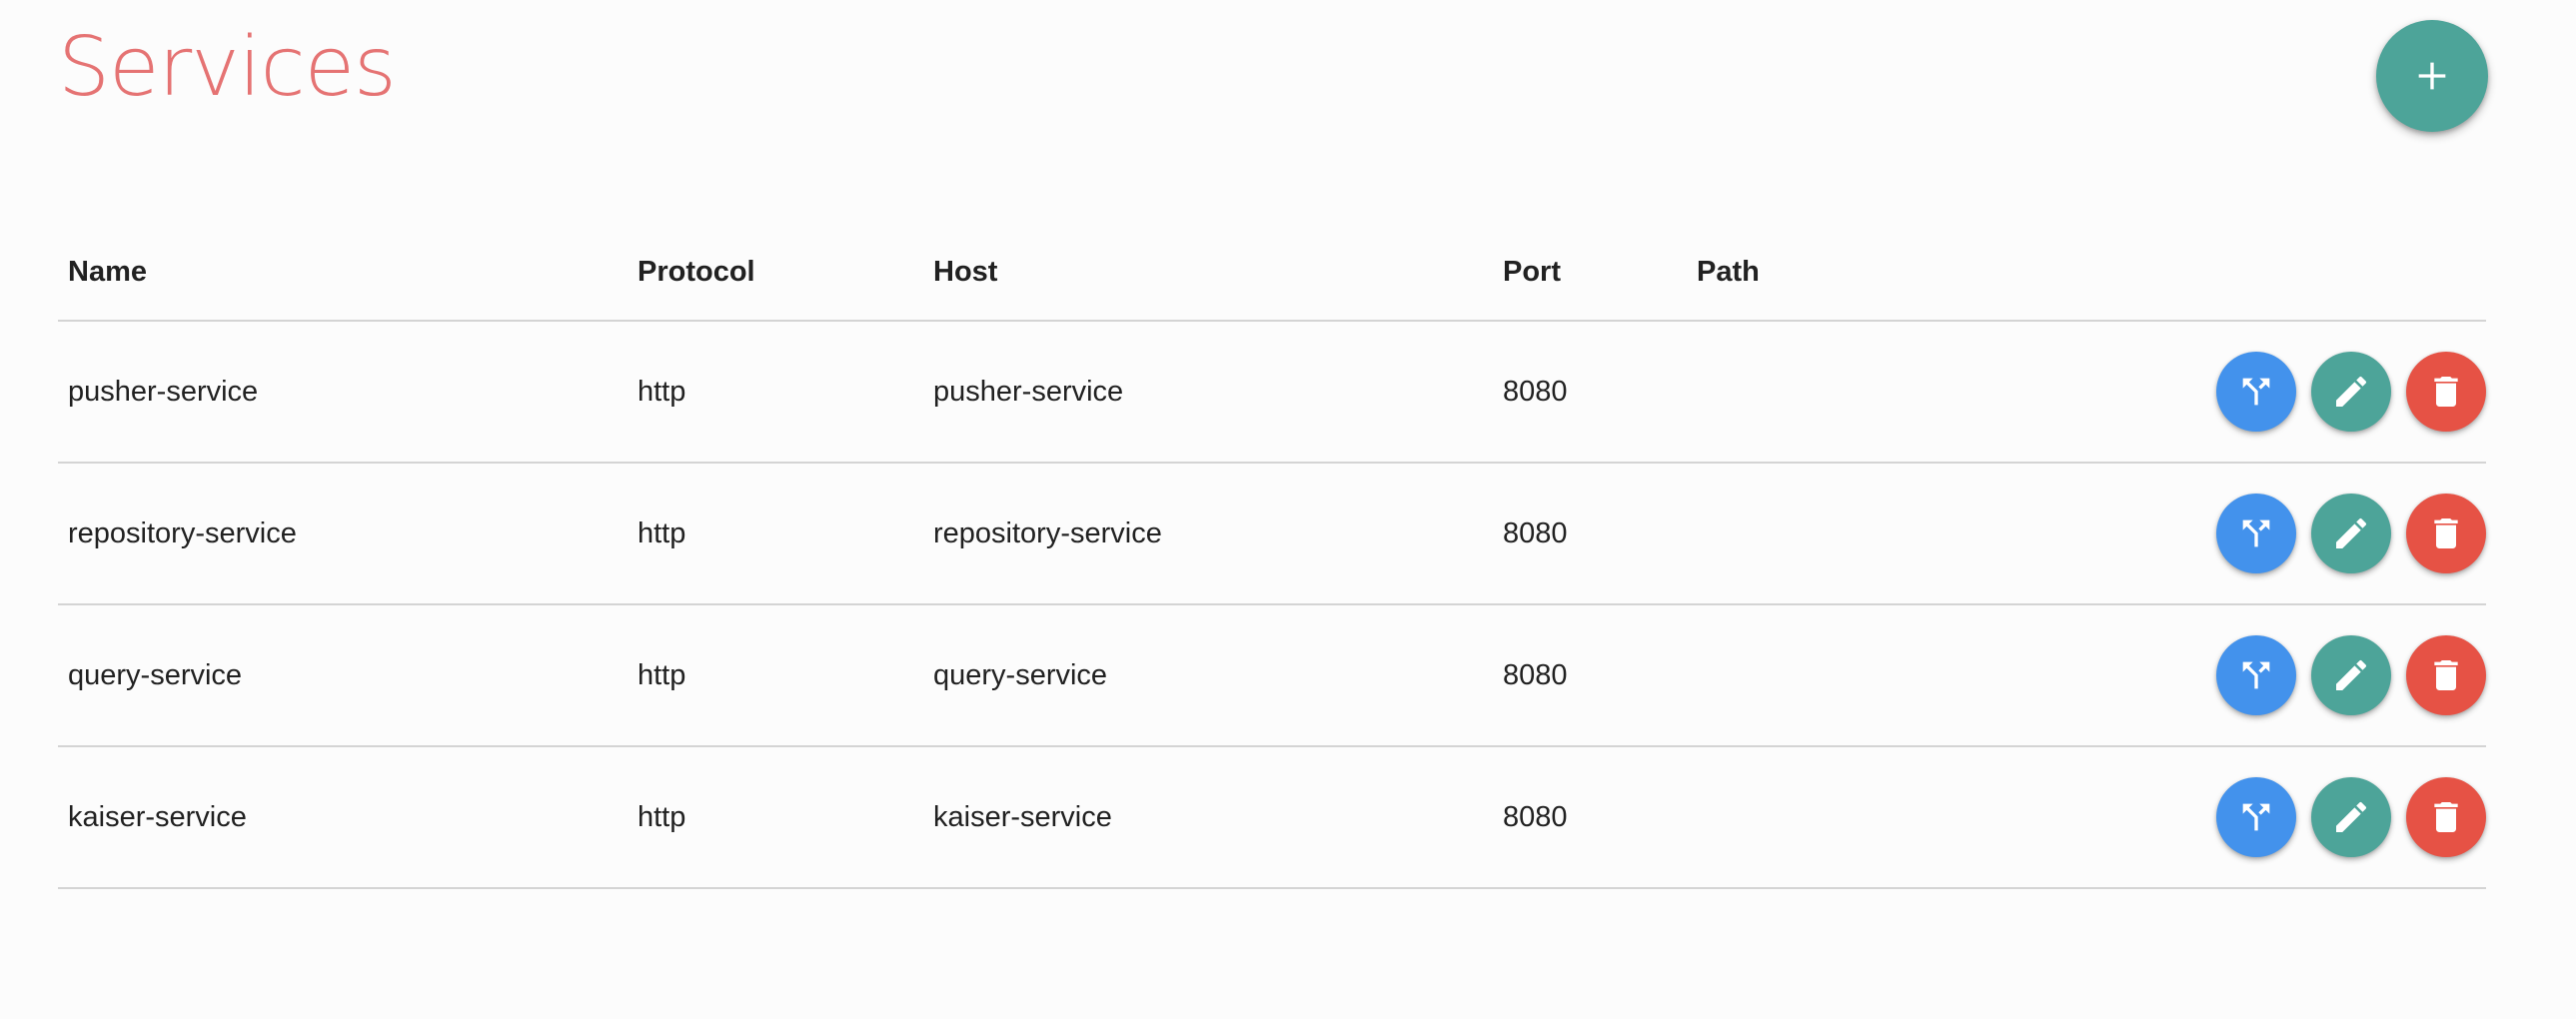 This screenshot has width=2576, height=1019. What do you see at coordinates (343, 675) in the screenshot?
I see `service-name: query-service` at bounding box center [343, 675].